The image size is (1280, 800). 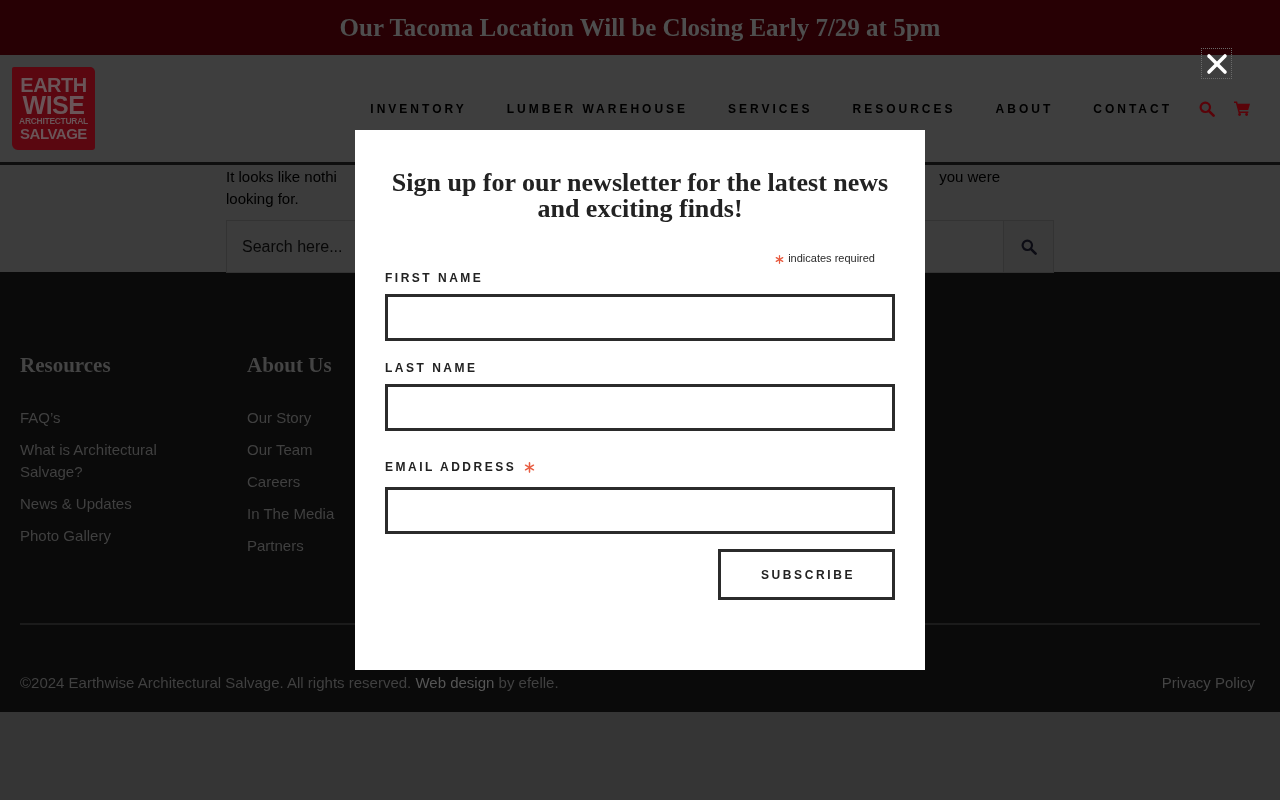 I want to click on required-note: indicates required, so click(x=831, y=258).